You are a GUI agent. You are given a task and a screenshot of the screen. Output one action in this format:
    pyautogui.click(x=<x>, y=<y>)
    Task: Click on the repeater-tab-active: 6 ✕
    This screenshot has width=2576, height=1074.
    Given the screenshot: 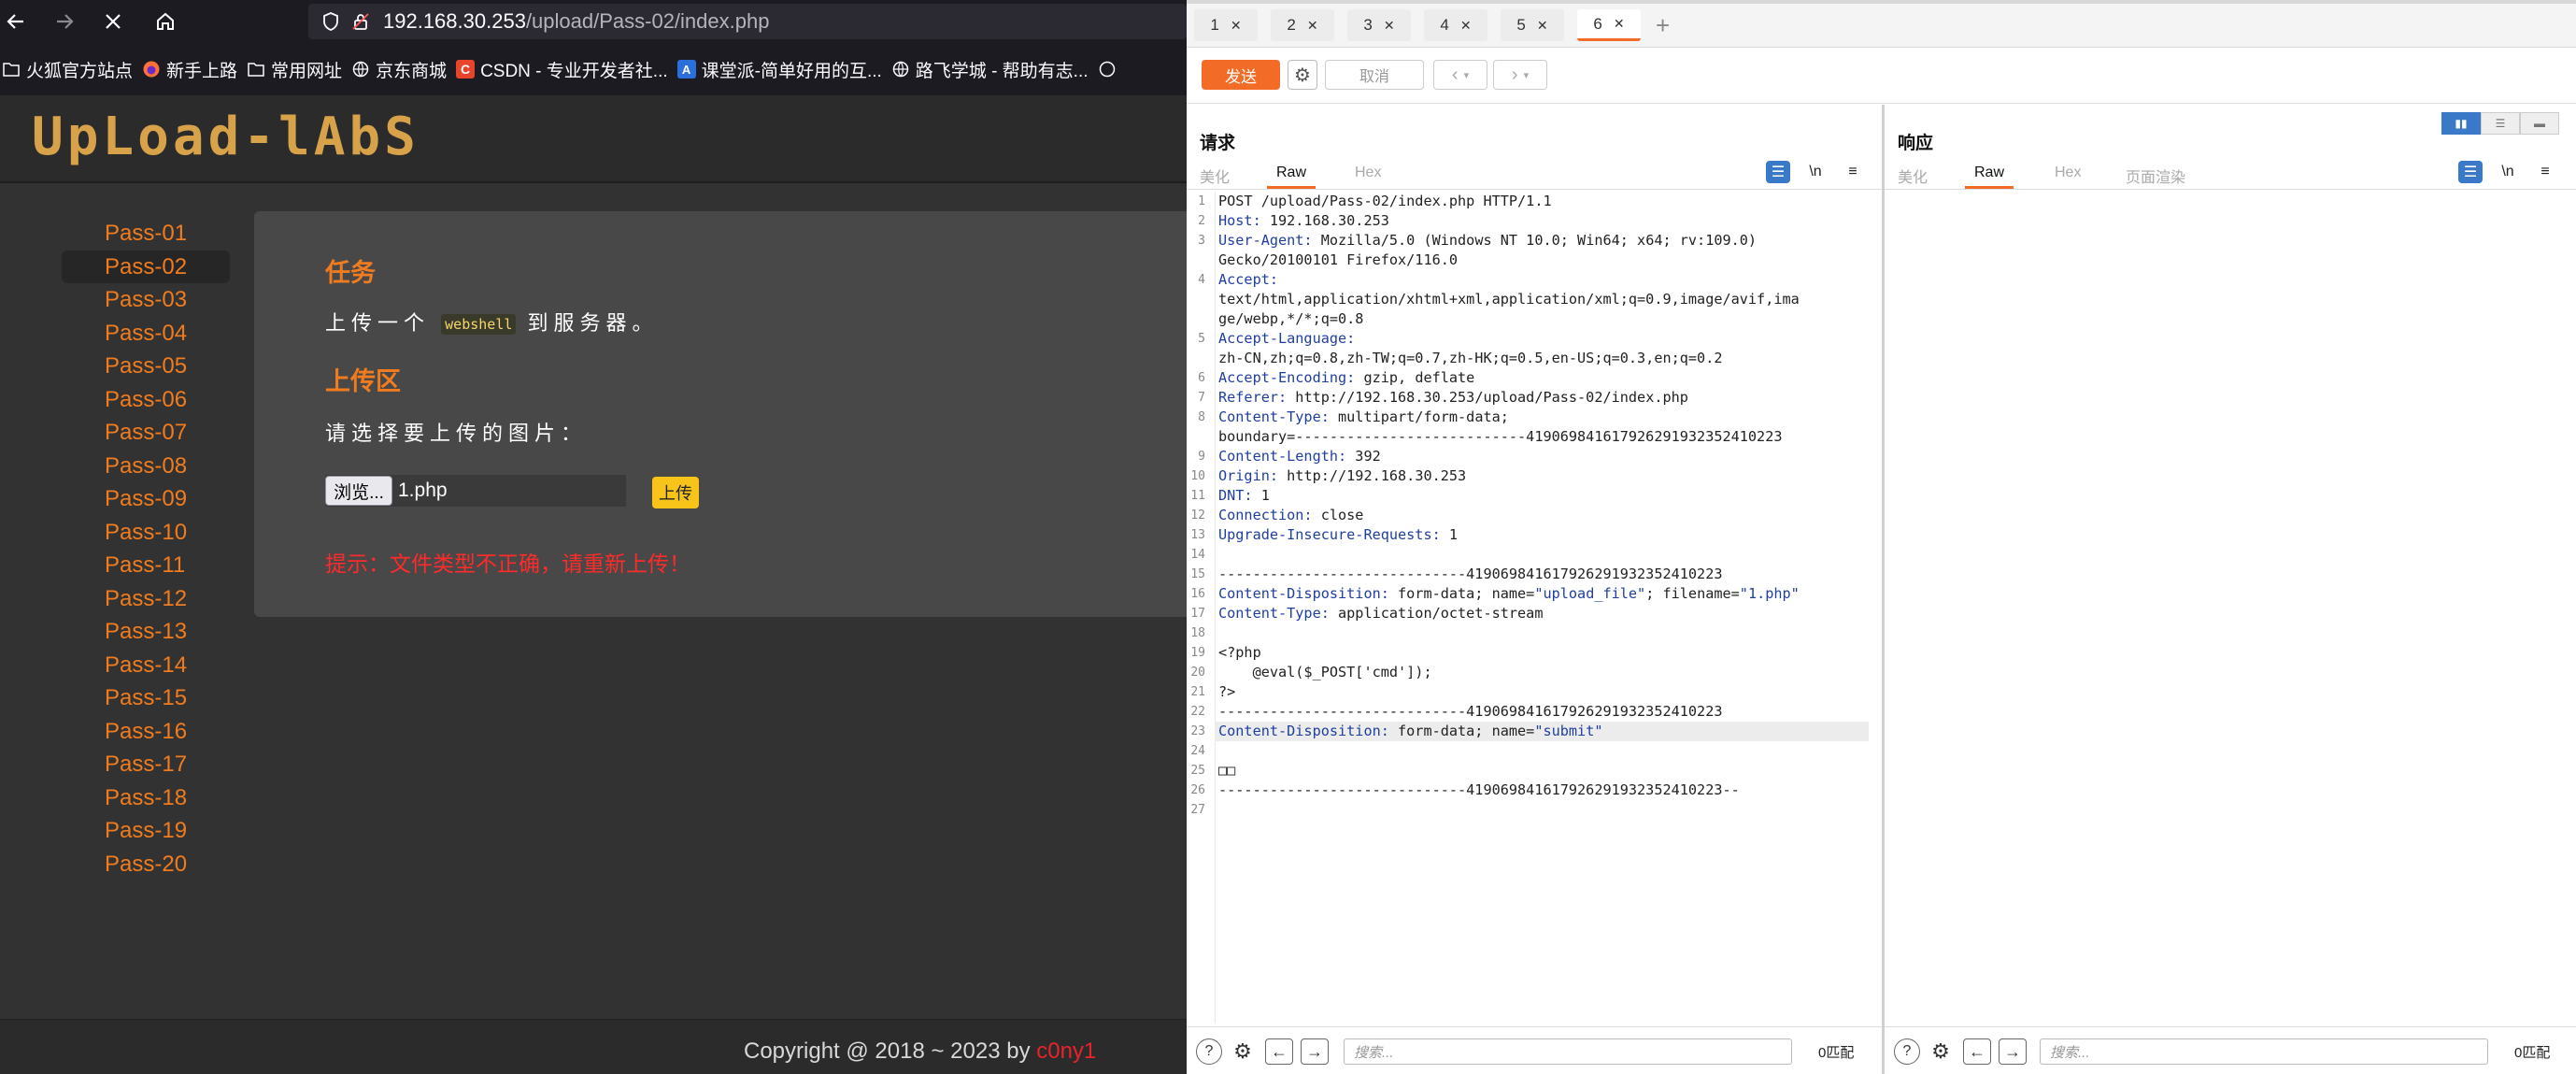 What is the action you would take?
    pyautogui.click(x=1609, y=25)
    